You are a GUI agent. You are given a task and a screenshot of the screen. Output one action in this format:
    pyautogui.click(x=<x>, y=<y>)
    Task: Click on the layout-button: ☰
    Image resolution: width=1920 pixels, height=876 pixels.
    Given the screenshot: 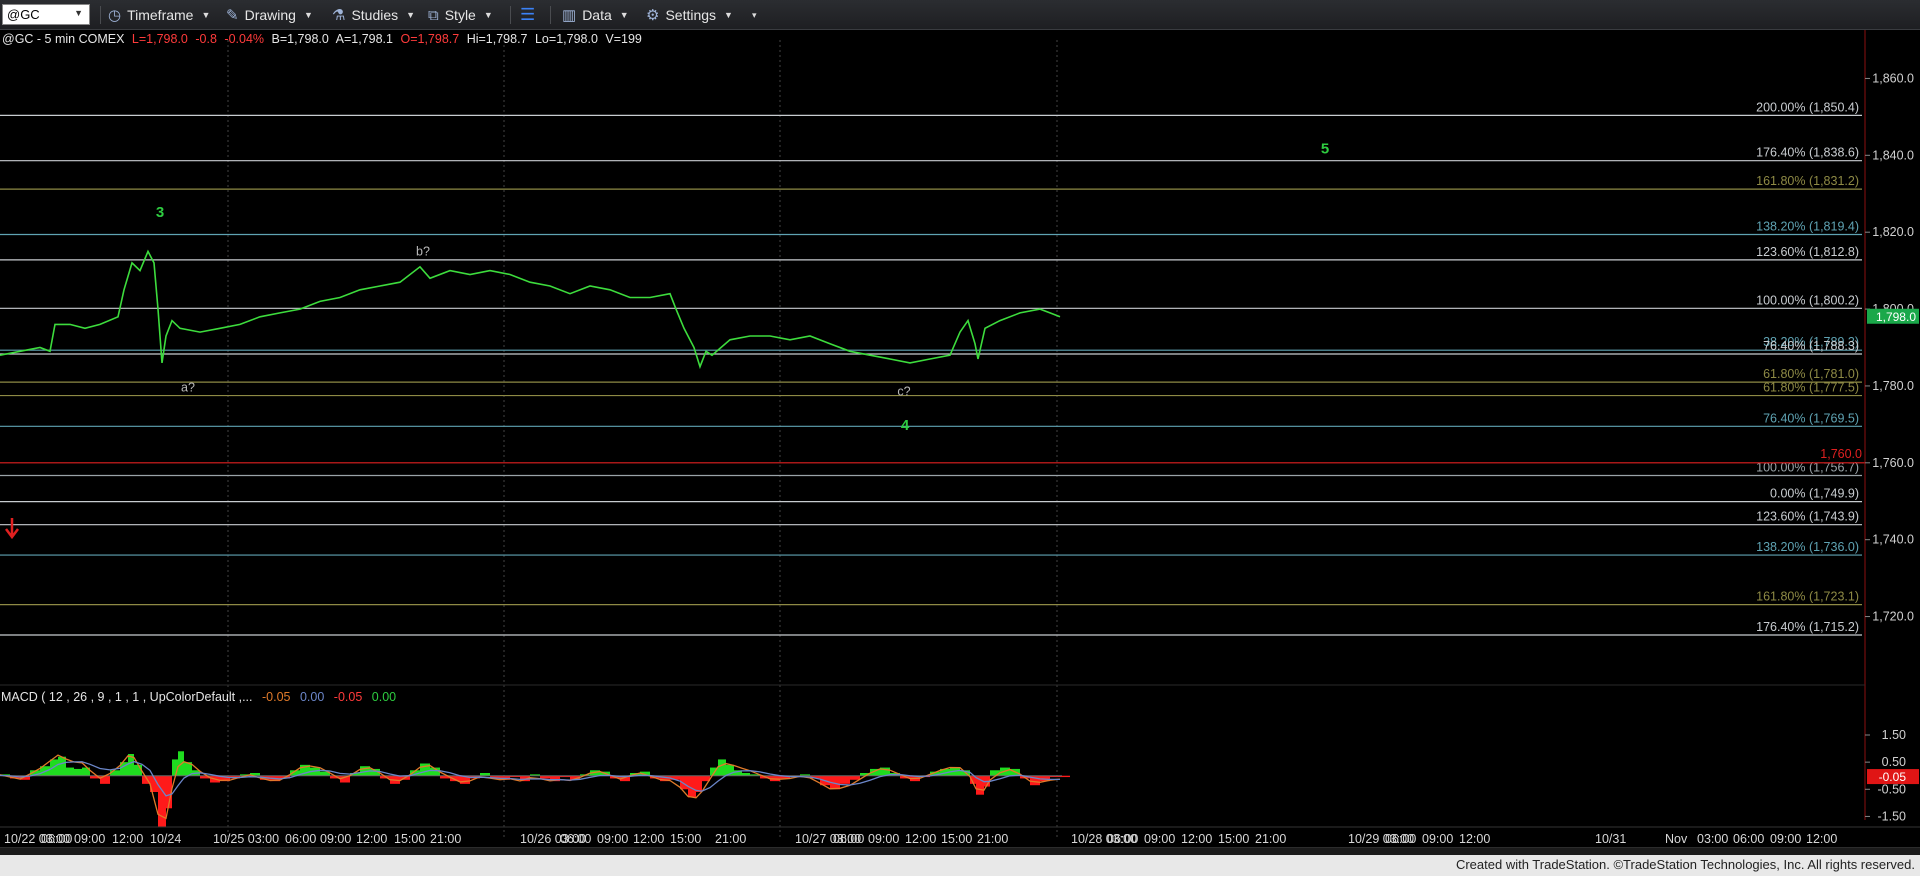 What is the action you would take?
    pyautogui.click(x=530, y=15)
    